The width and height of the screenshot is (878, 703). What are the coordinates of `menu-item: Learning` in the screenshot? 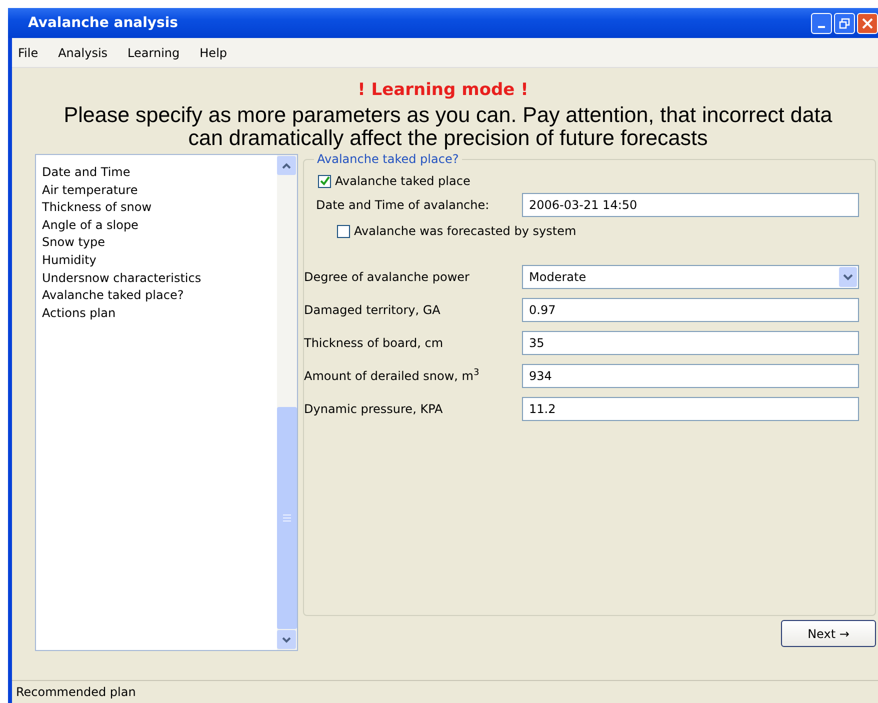 It's located at (154, 53).